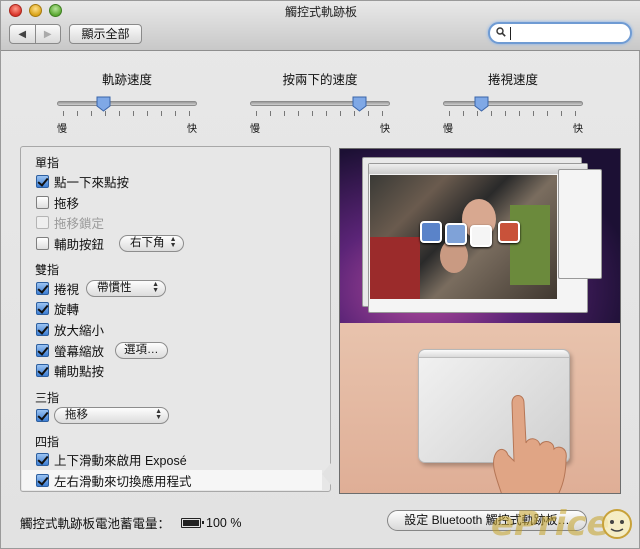 This screenshot has width=640, height=549. What do you see at coordinates (79, 223) in the screenshot?
I see `option-label: 拖移鎖定` at bounding box center [79, 223].